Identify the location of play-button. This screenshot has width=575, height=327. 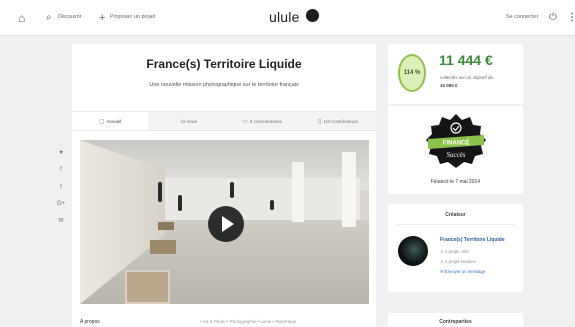
(226, 224).